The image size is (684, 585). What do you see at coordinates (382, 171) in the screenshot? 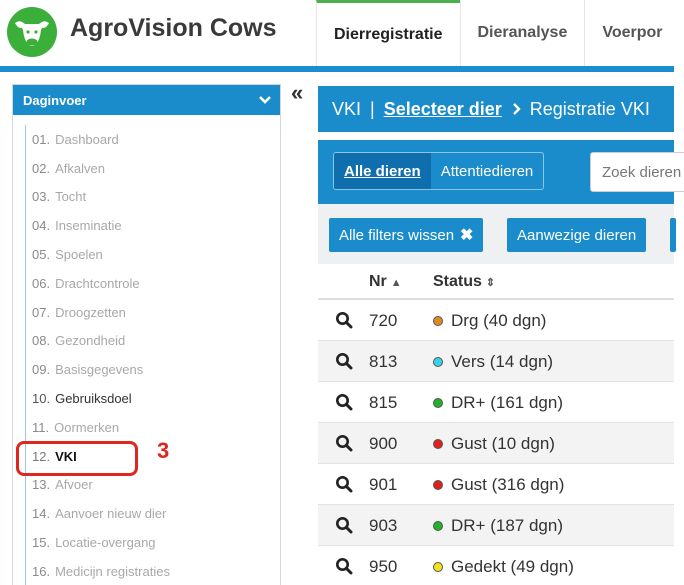
I see `all-animals-button: Alle dieren` at bounding box center [382, 171].